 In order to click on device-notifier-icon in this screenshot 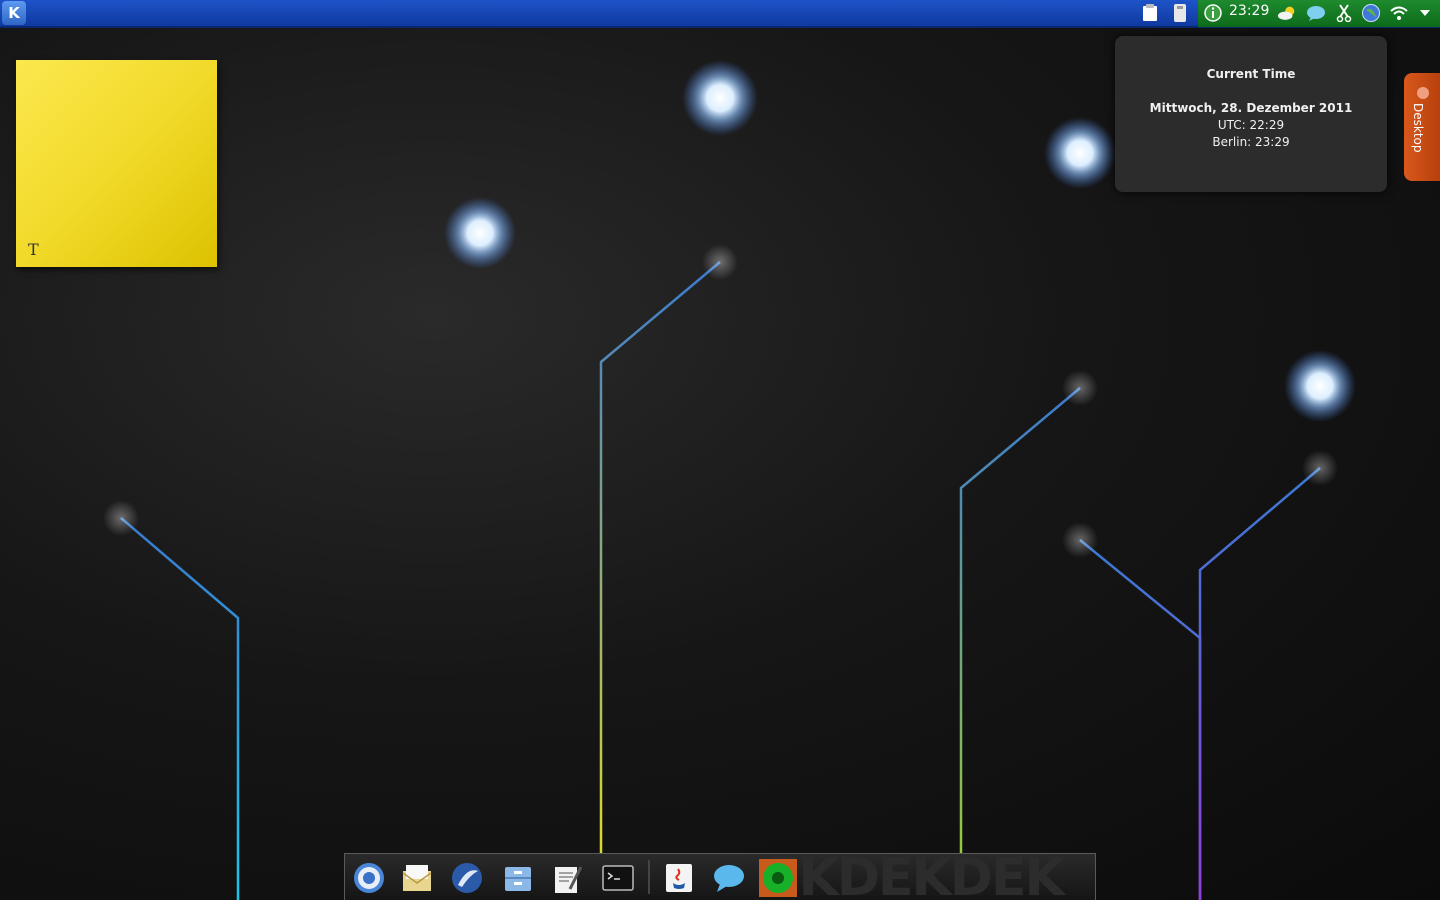, I will do `click(1180, 13)`.